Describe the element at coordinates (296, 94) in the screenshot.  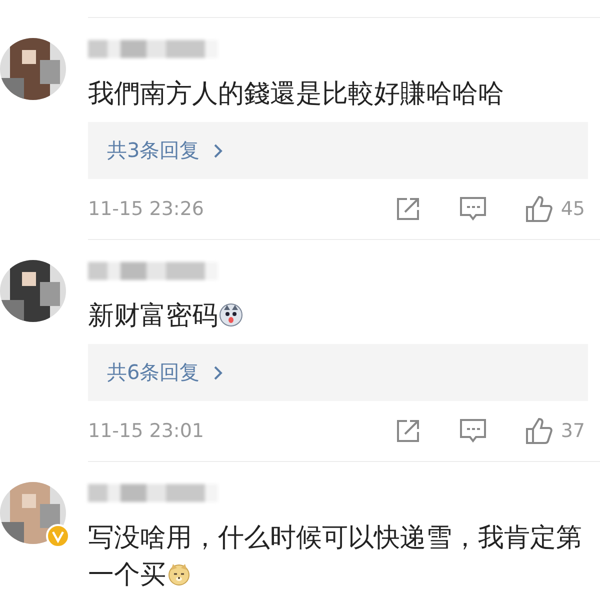
I see `comment-text: 我們南方人的錢還是比較好賺哈哈哈` at that location.